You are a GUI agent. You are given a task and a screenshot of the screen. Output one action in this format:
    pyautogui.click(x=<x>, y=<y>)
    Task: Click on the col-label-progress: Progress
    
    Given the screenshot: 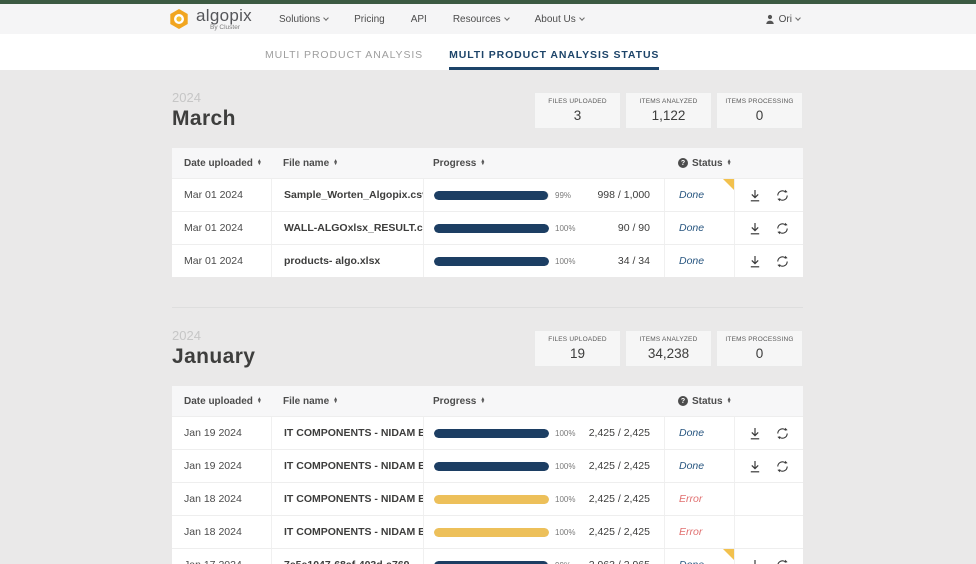 What is the action you would take?
    pyautogui.click(x=455, y=163)
    